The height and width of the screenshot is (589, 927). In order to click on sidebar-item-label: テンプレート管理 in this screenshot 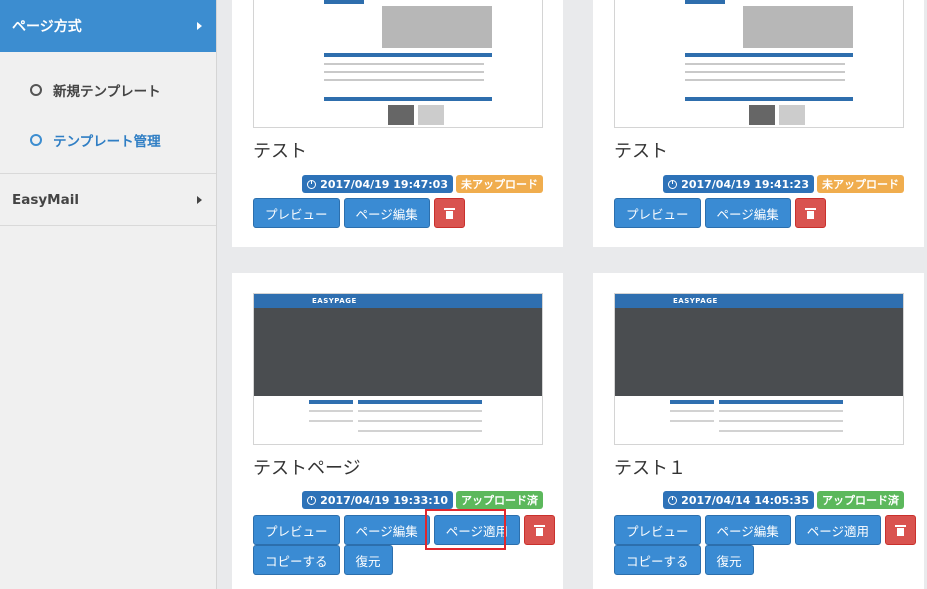, I will do `click(107, 142)`.